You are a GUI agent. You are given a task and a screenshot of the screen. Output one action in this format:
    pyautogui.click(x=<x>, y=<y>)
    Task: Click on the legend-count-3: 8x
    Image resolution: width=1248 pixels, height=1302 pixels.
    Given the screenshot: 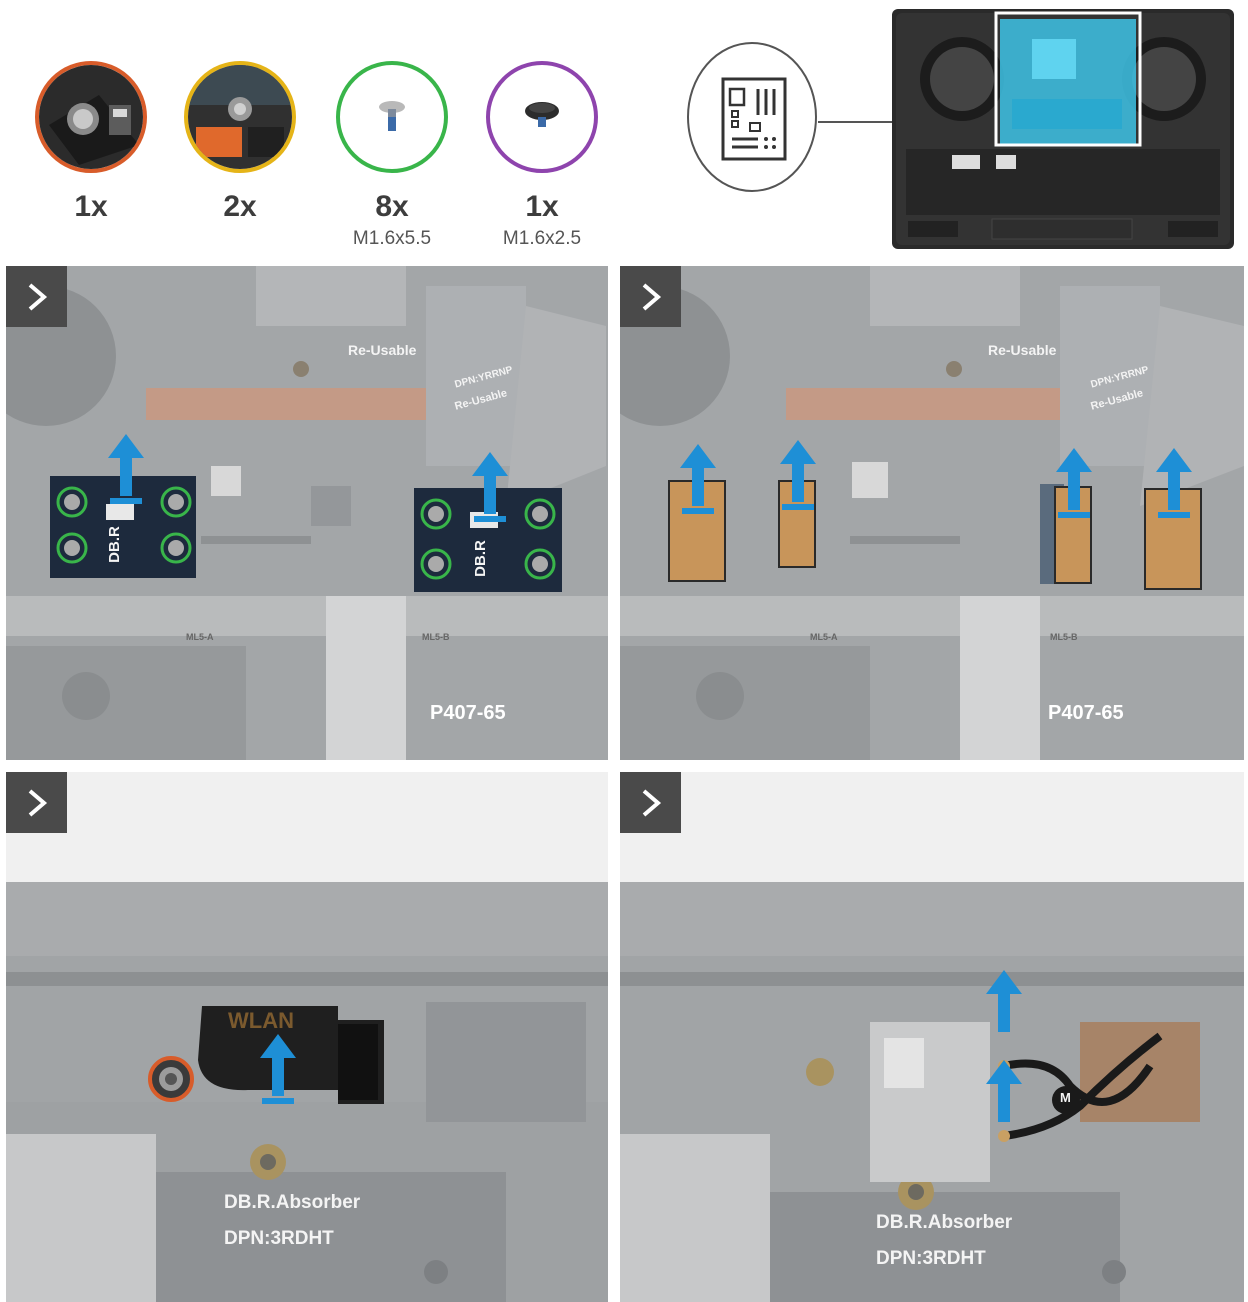 What is the action you would take?
    pyautogui.click(x=392, y=206)
    